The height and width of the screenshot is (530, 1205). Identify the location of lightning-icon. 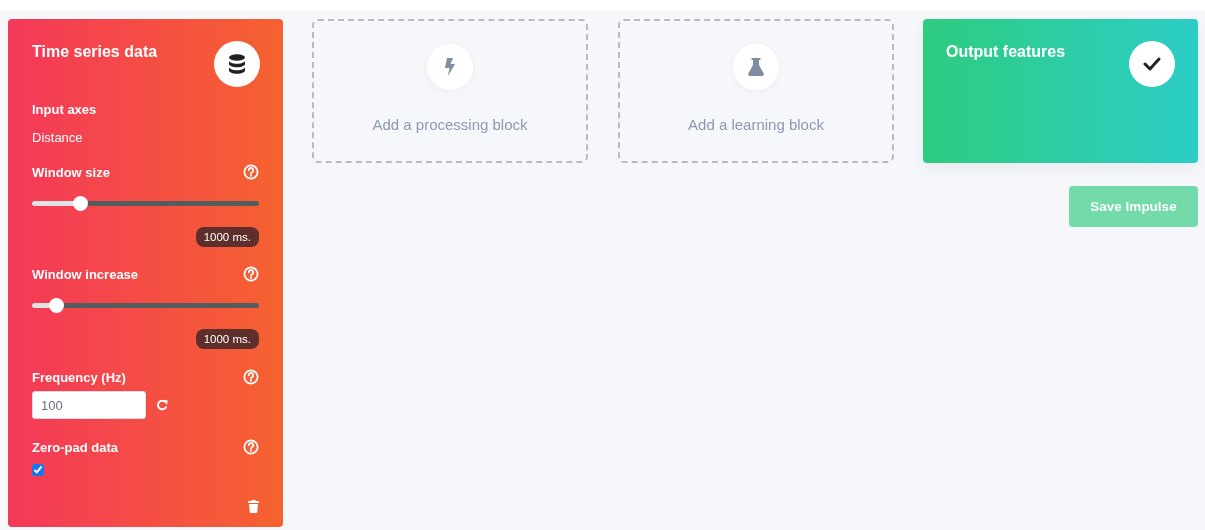
(450, 67).